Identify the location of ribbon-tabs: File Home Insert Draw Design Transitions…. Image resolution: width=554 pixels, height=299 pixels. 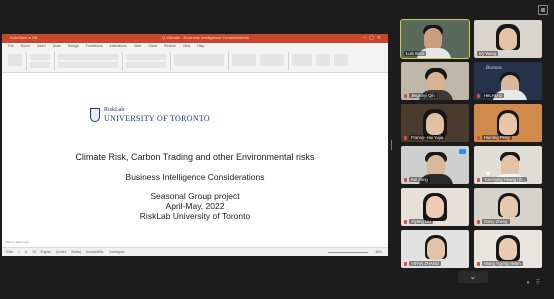
(106, 46).